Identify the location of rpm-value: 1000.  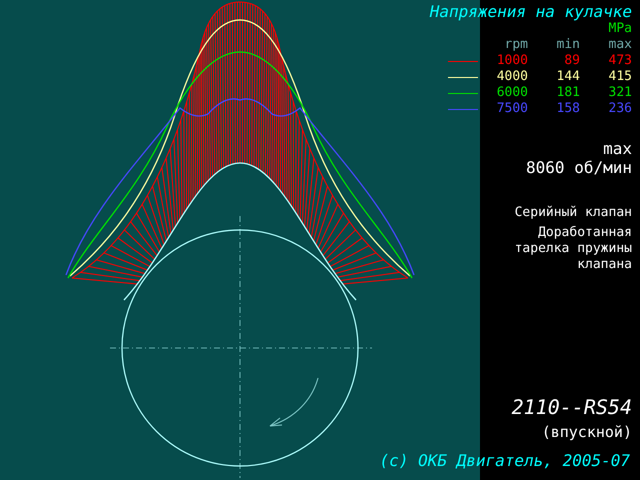
(512, 61).